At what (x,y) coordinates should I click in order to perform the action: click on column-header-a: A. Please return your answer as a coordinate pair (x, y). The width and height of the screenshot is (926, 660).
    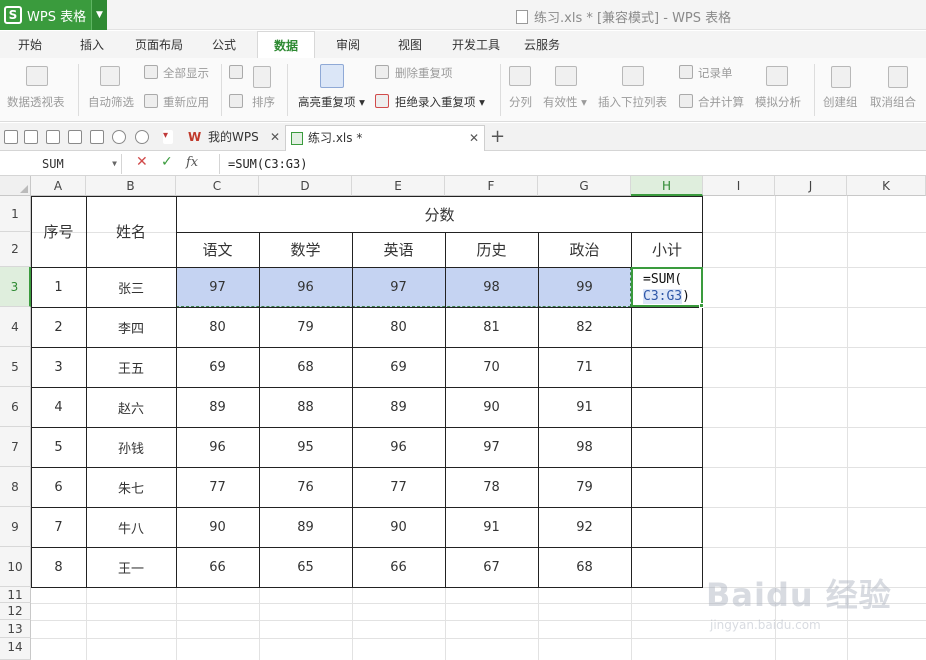
    Looking at the image, I should click on (58, 186).